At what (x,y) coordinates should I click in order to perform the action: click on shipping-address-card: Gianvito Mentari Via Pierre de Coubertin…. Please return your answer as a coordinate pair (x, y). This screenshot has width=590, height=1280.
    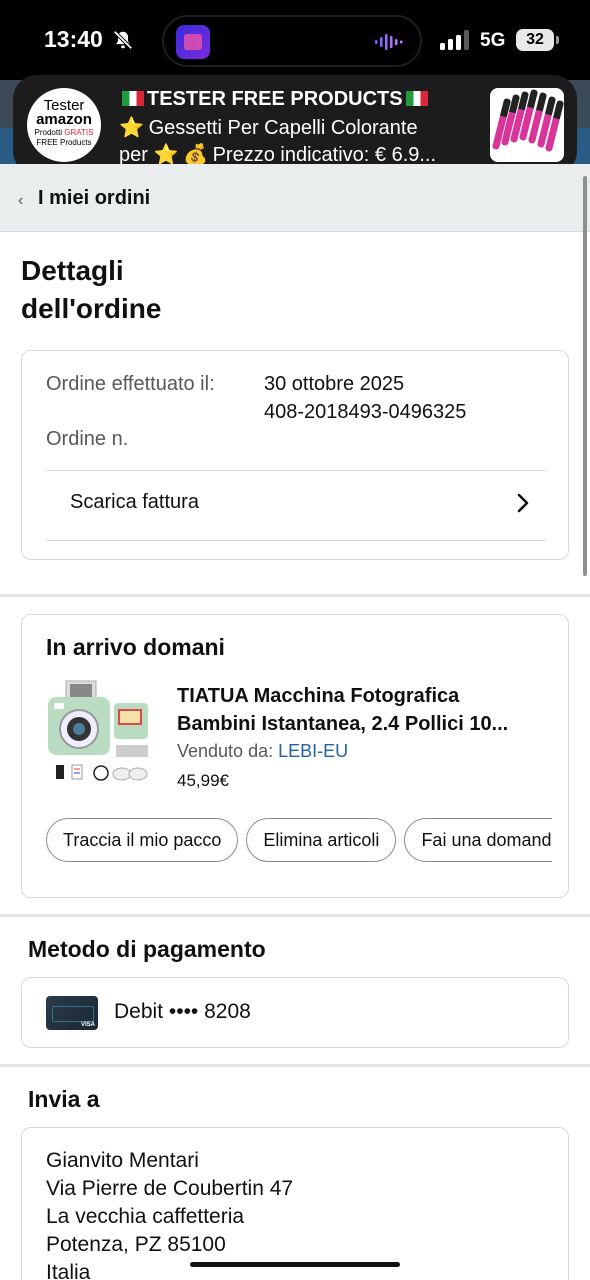
    Looking at the image, I should click on (295, 1203).